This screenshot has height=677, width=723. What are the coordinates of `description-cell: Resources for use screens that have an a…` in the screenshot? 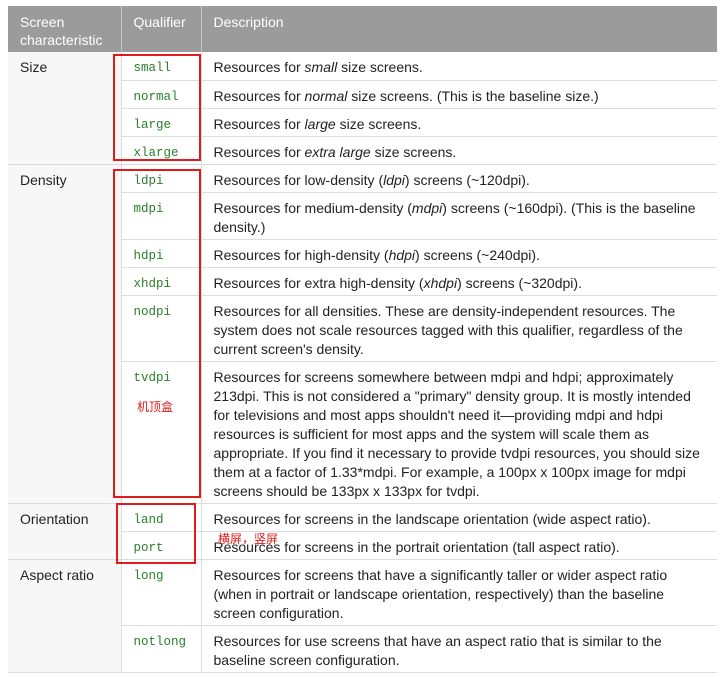 It's located at (459, 649).